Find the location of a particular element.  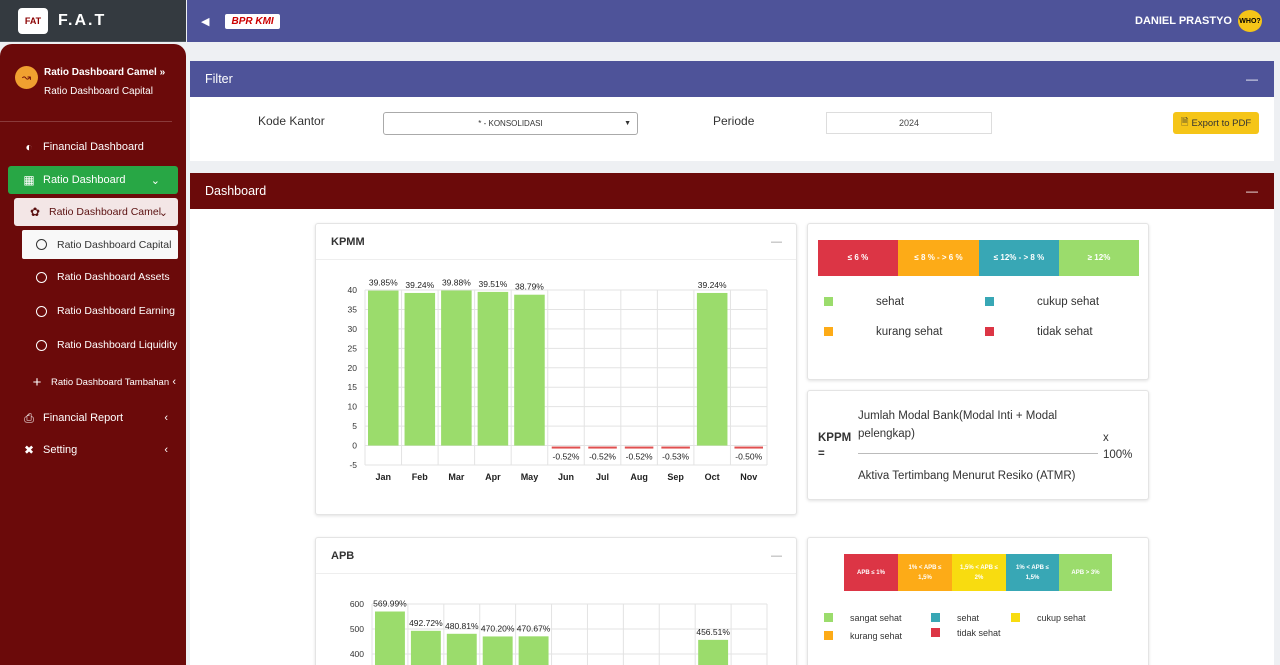

breadcrumb-parent: Ratio Dashboard Camel » is located at coordinates (104, 73).